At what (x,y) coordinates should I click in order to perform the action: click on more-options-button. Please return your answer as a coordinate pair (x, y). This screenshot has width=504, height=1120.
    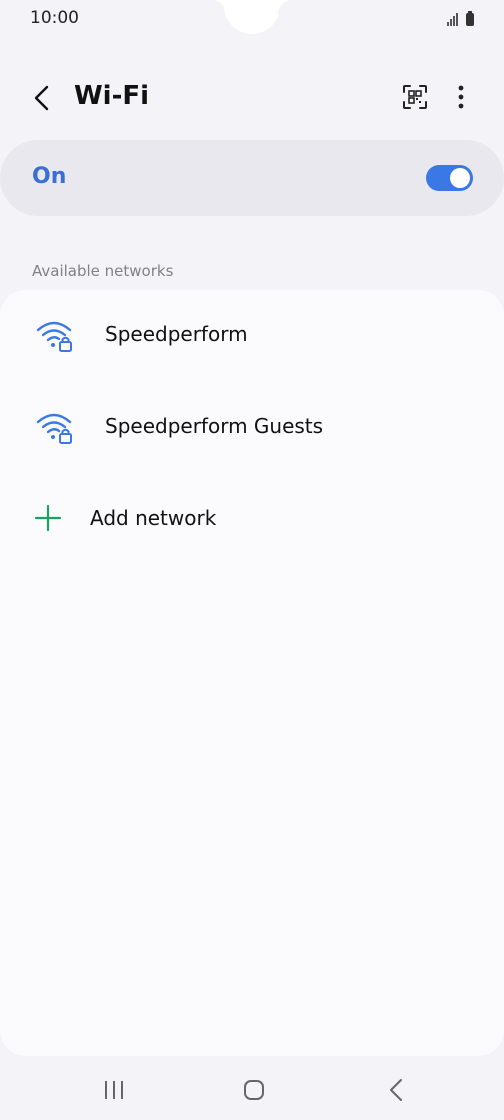
    Looking at the image, I should click on (461, 97).